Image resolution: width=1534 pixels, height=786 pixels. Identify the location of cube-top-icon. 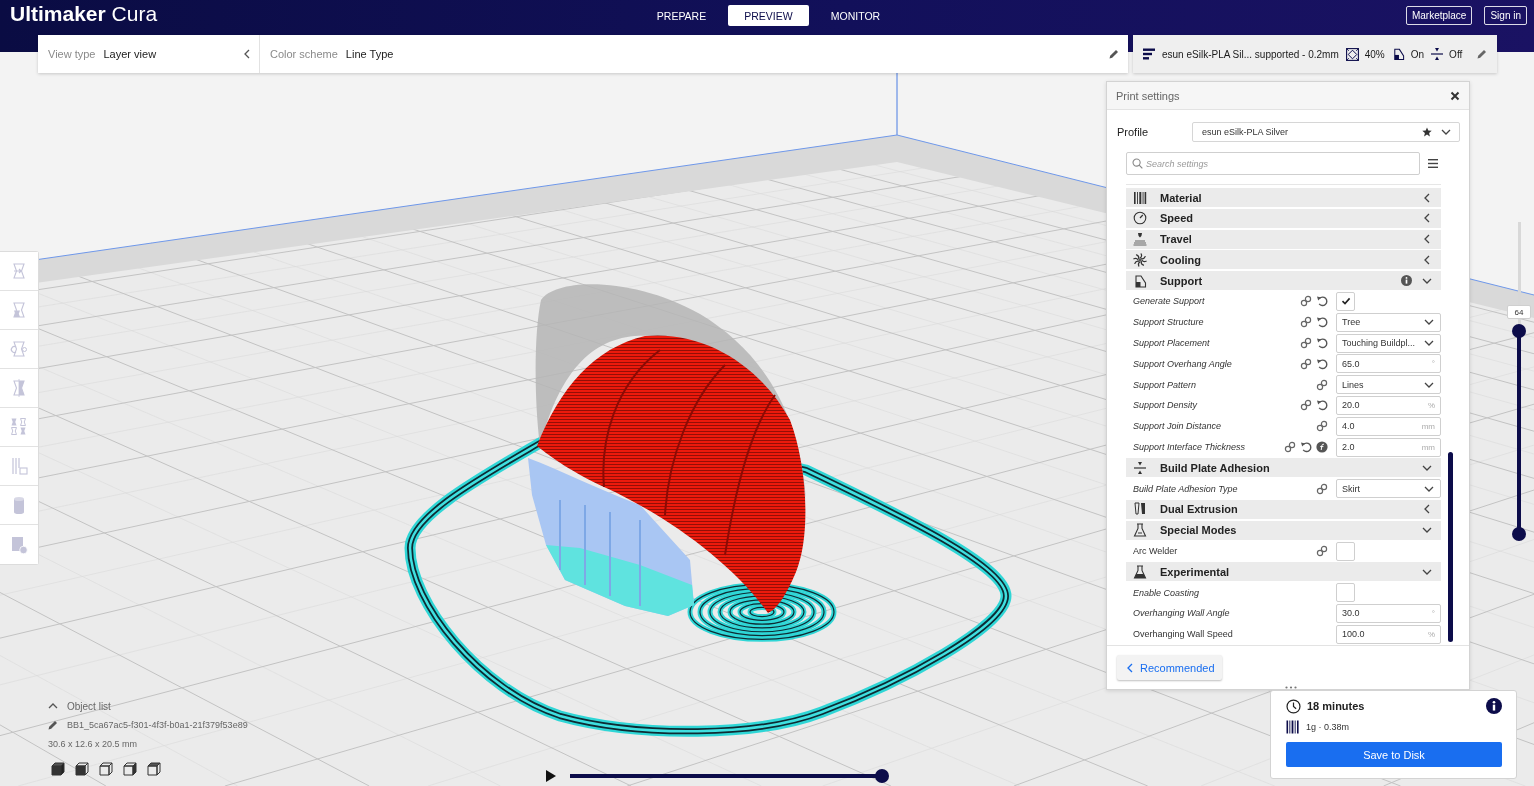
(154, 769).